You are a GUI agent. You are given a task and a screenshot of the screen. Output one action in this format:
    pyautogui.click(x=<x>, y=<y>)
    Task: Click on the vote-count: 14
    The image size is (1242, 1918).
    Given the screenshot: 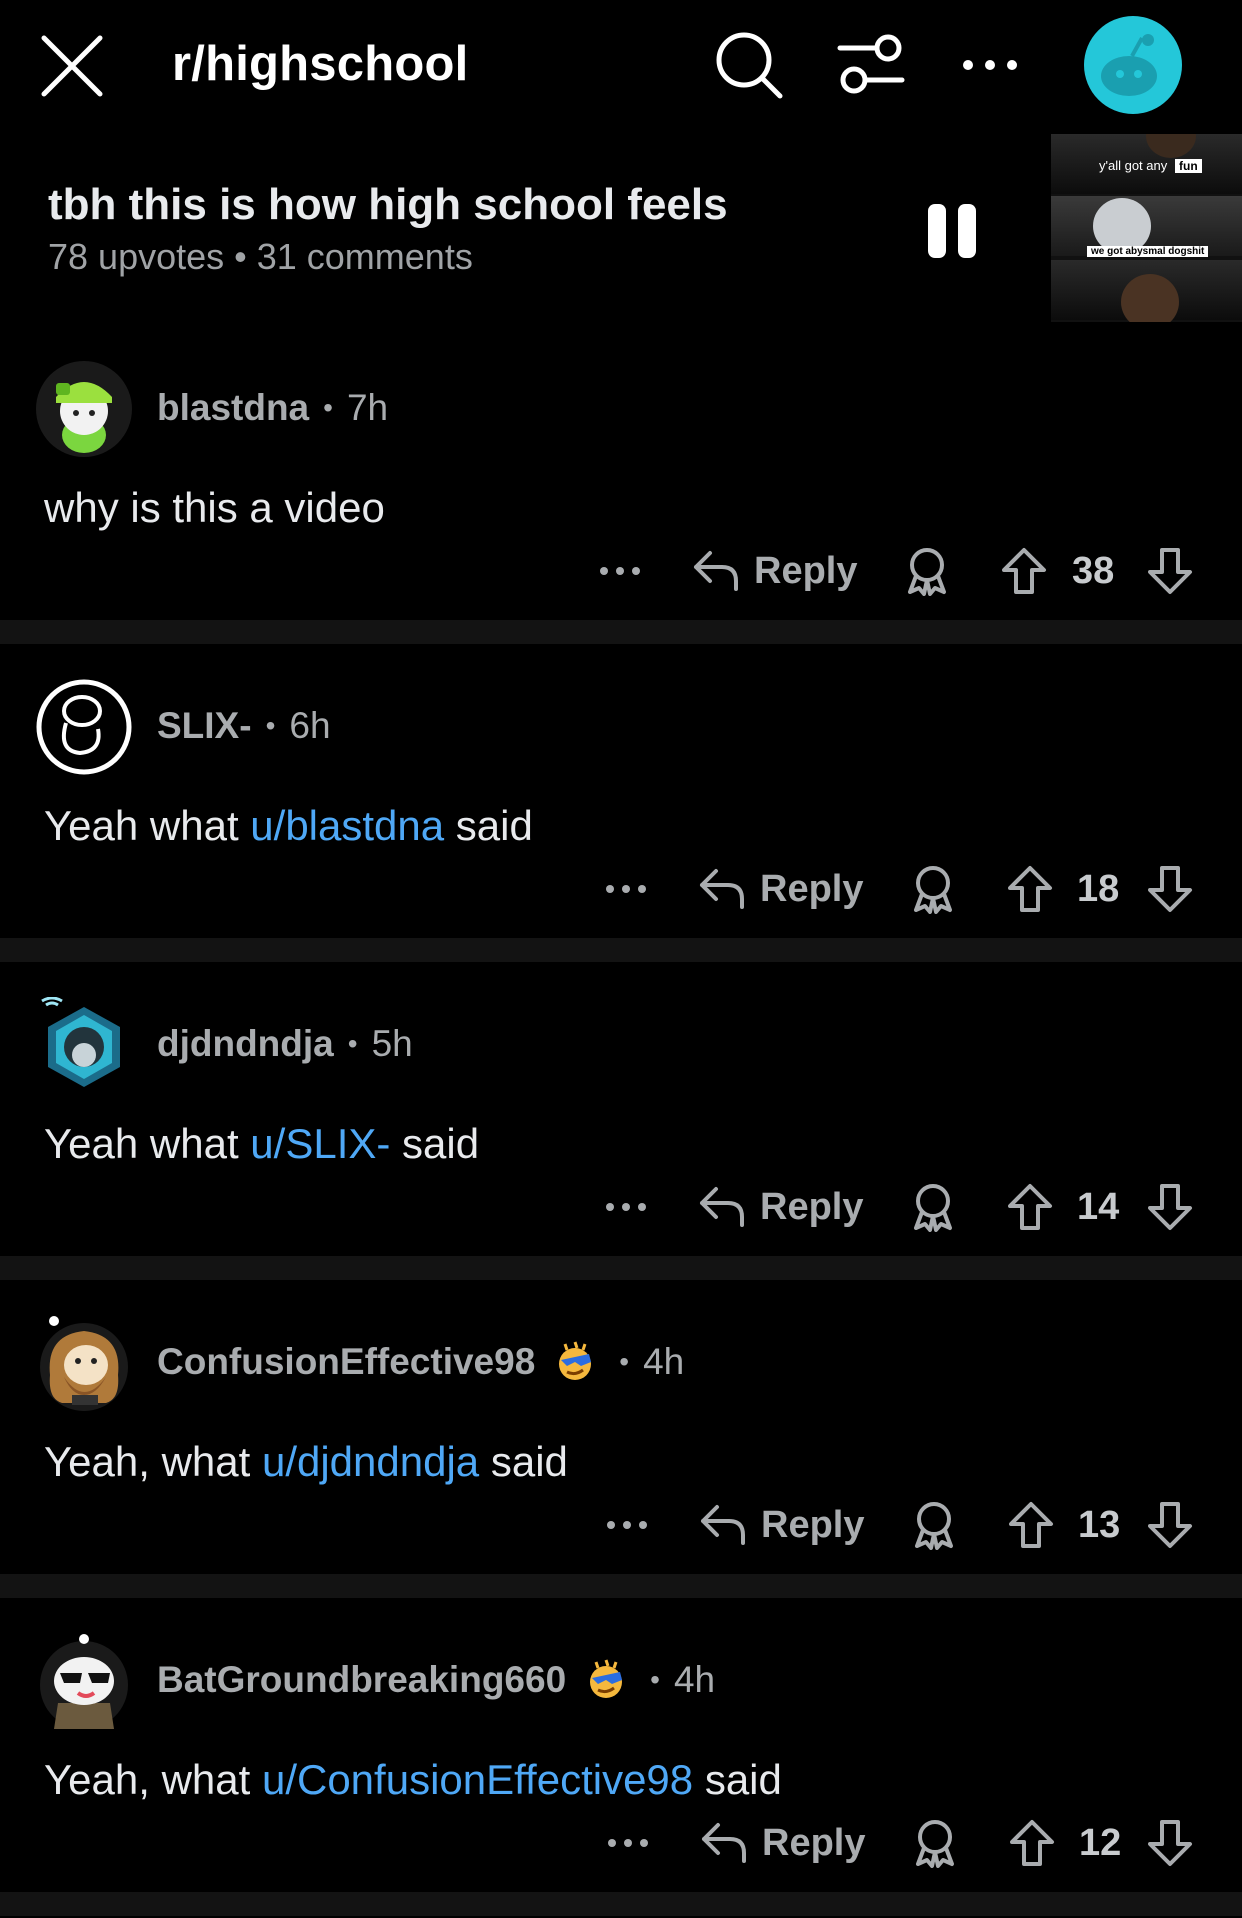 What is the action you would take?
    pyautogui.click(x=1098, y=1207)
    